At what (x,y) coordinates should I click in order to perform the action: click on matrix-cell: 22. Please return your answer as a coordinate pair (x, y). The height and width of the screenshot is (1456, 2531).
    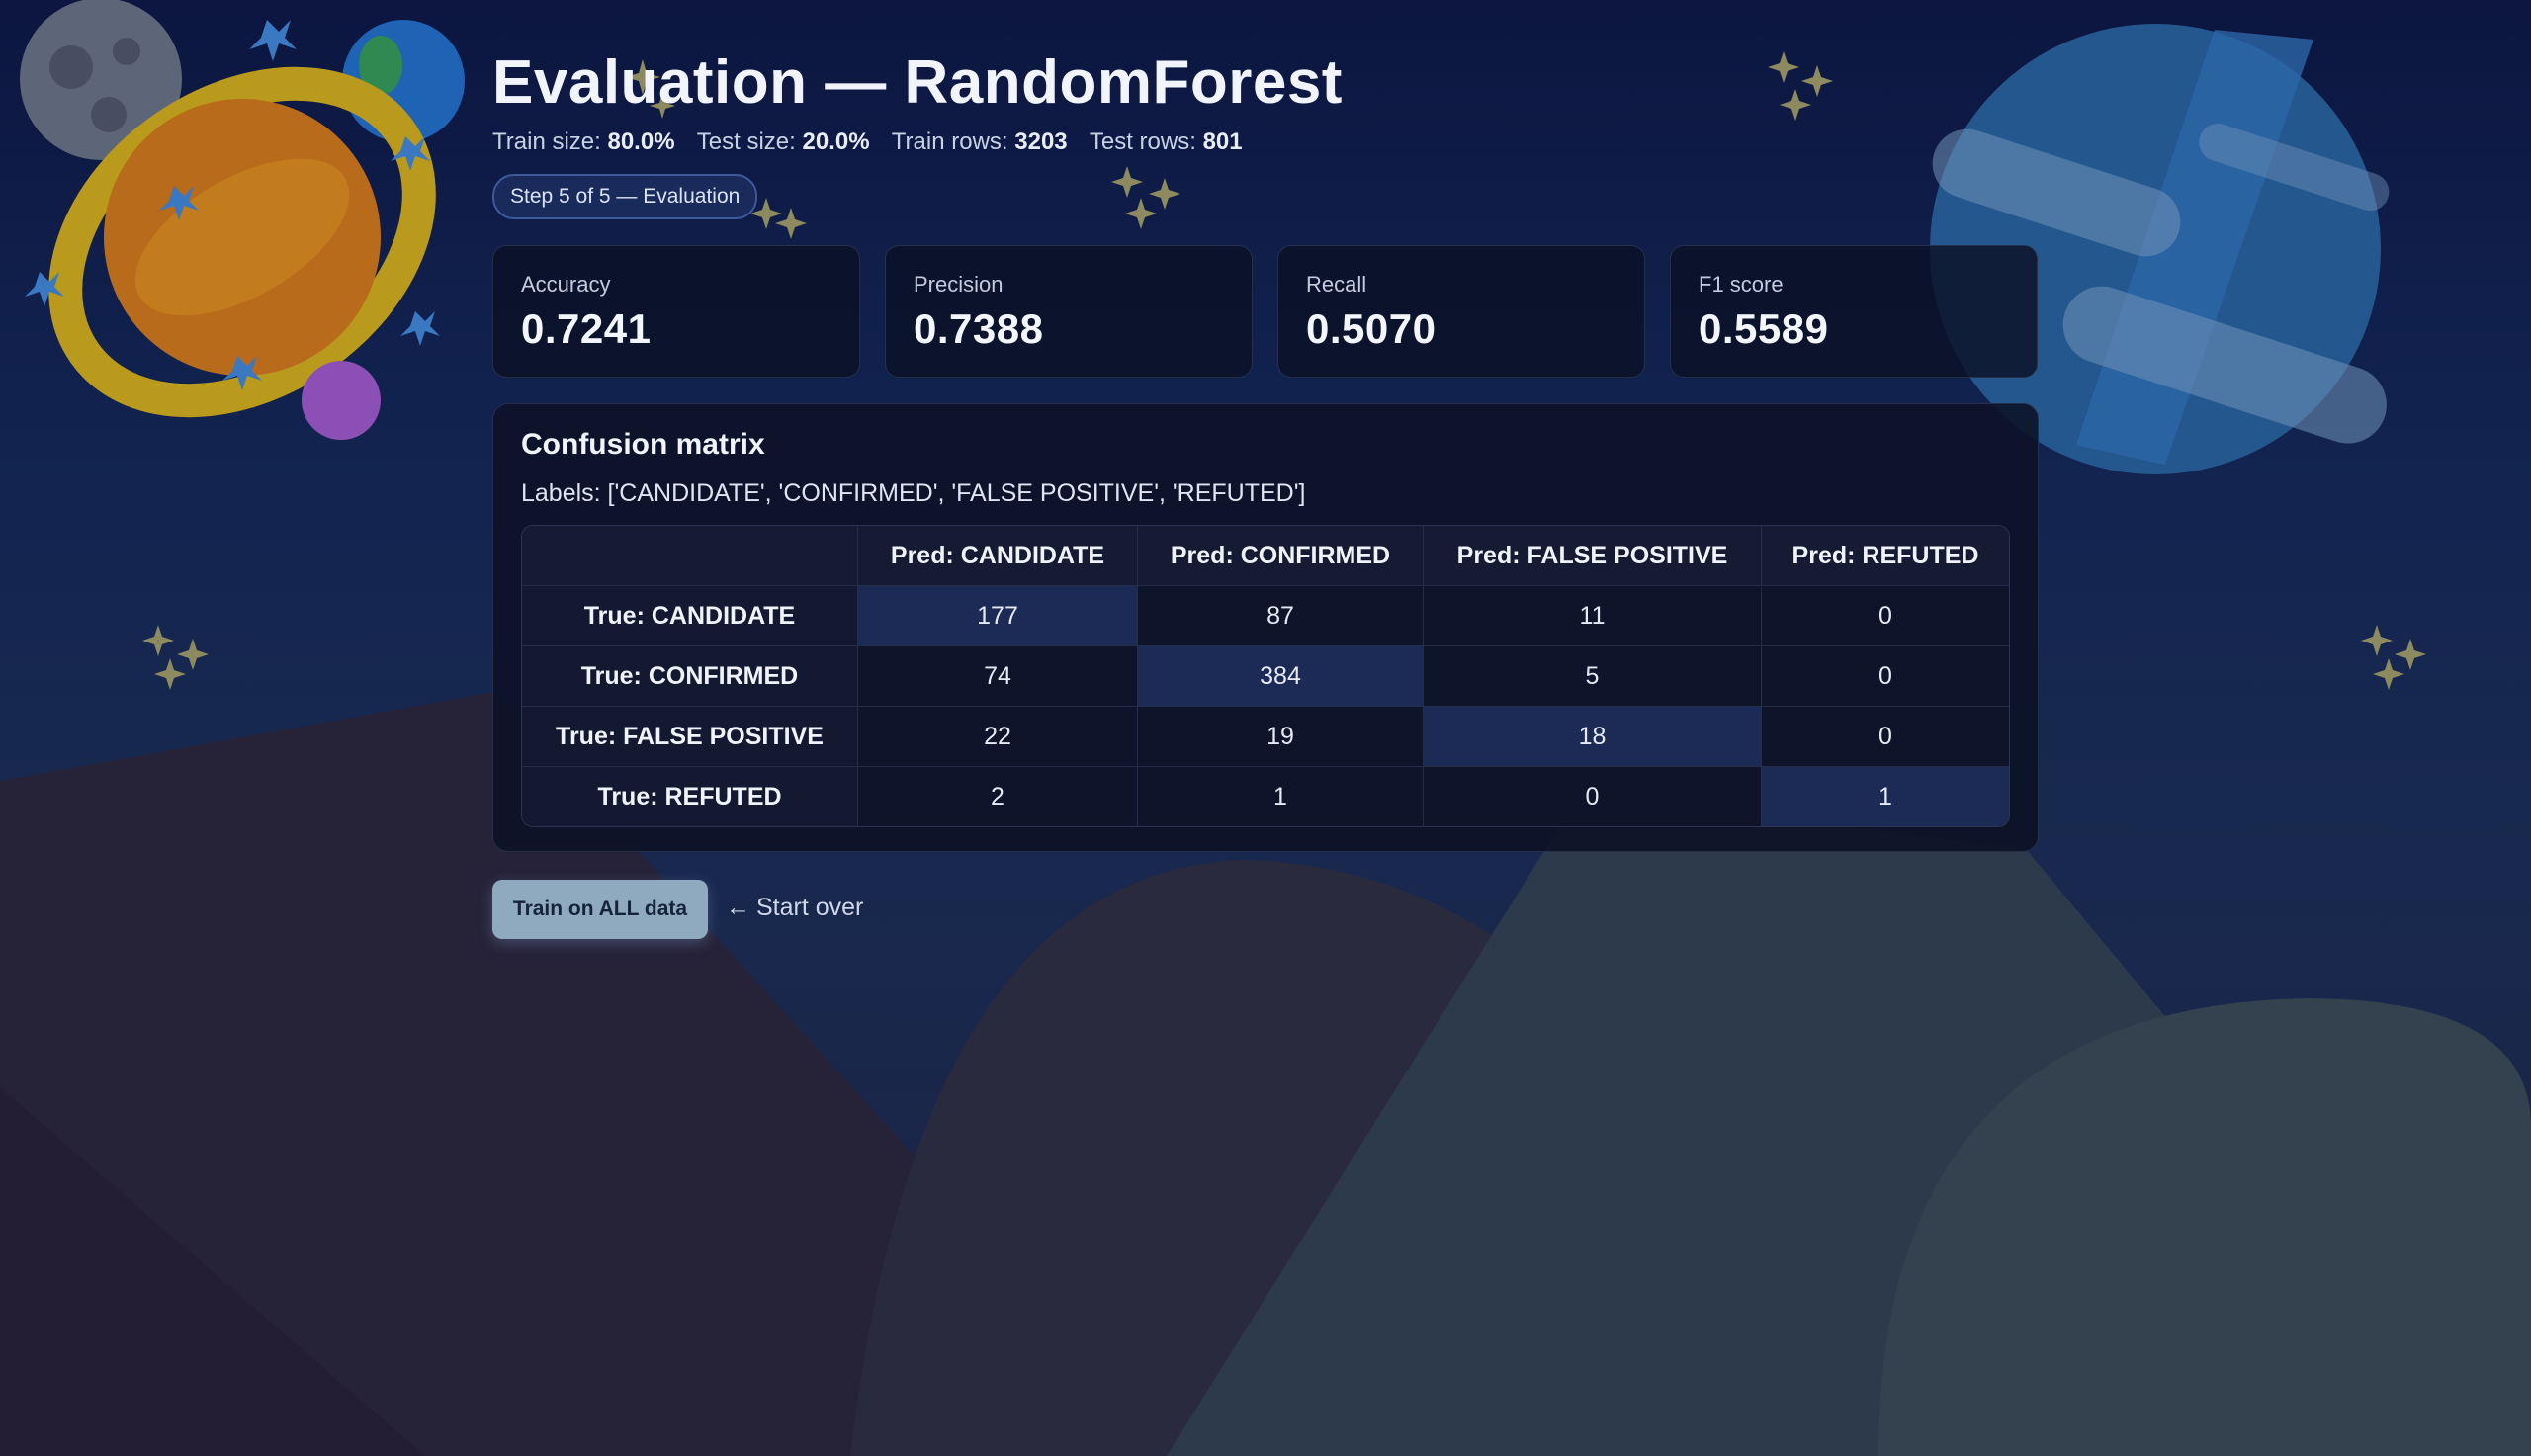
    Looking at the image, I should click on (998, 737).